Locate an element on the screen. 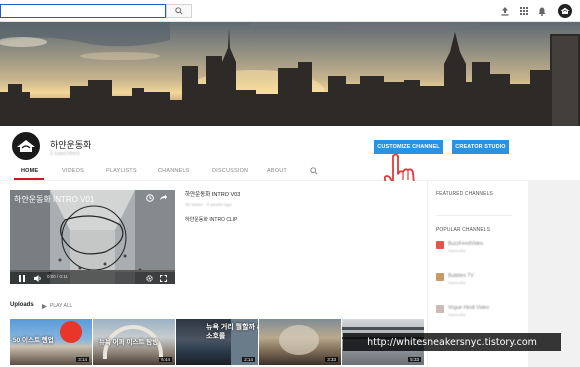 The height and width of the screenshot is (367, 580). upload-thumbnail: 뉴욕 거리 뭘할까 #01 소호를 2:14 is located at coordinates (217, 342).